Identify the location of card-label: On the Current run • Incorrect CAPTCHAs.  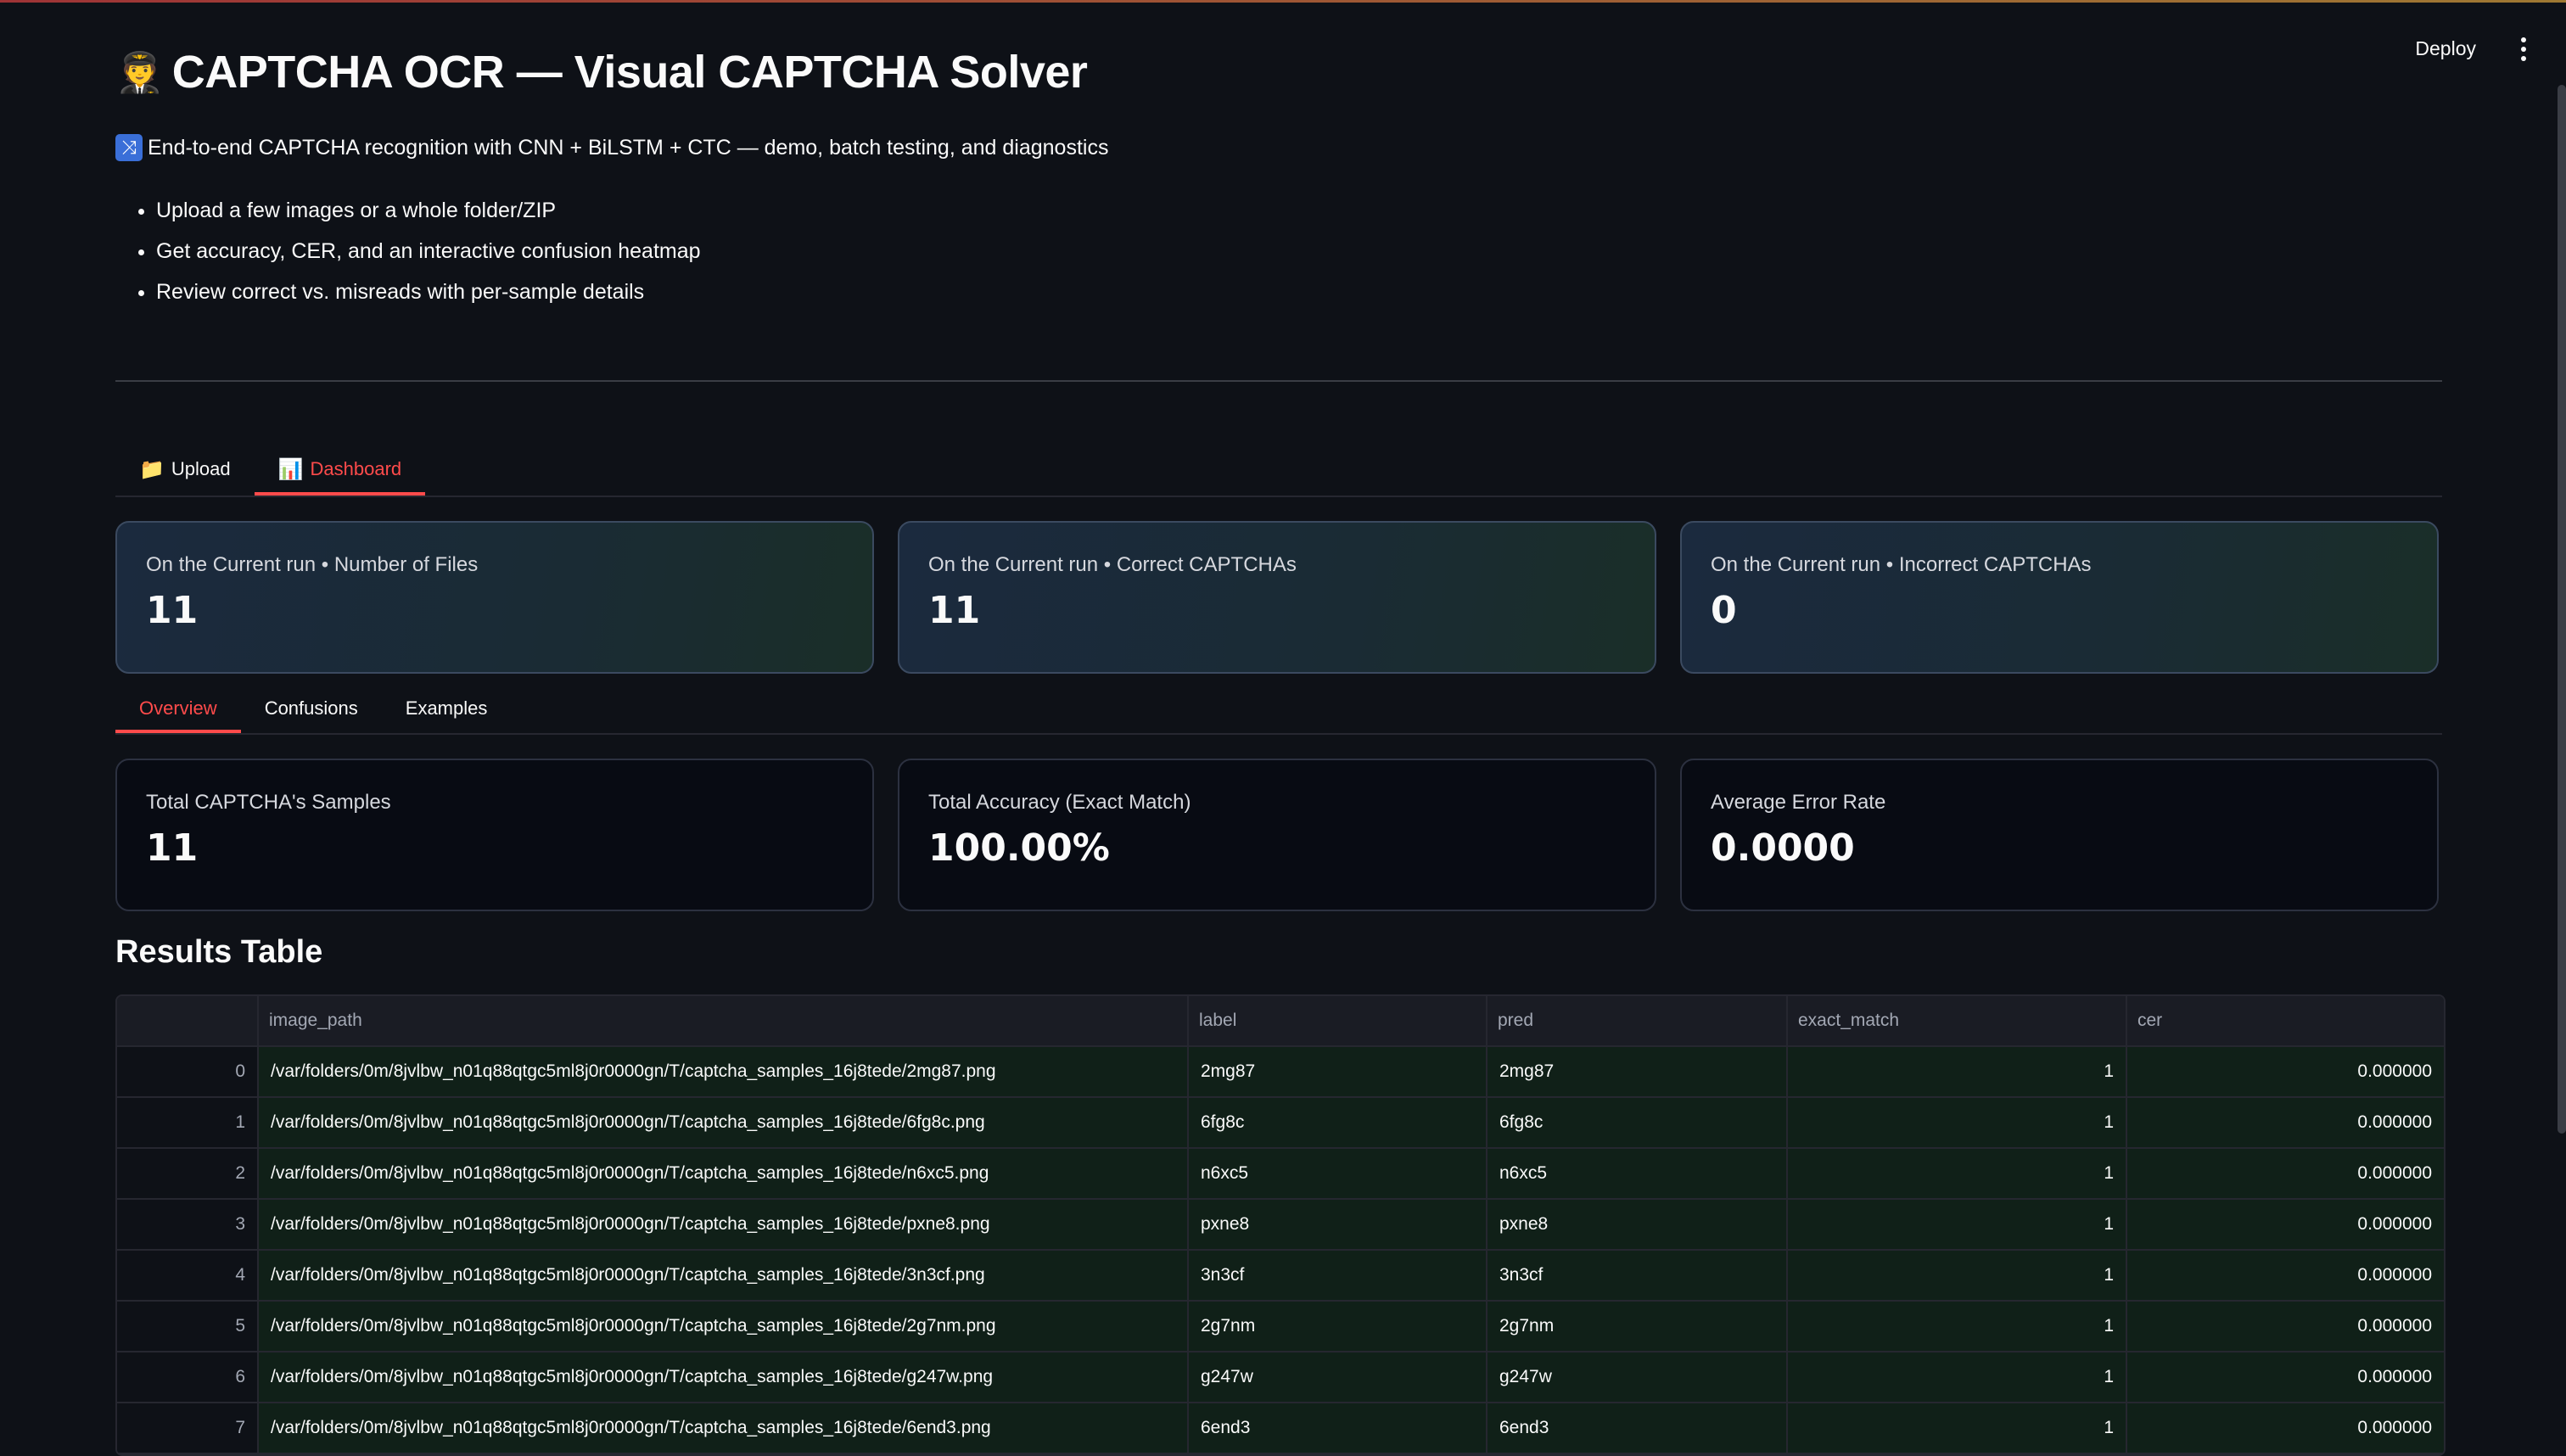
(1901, 564).